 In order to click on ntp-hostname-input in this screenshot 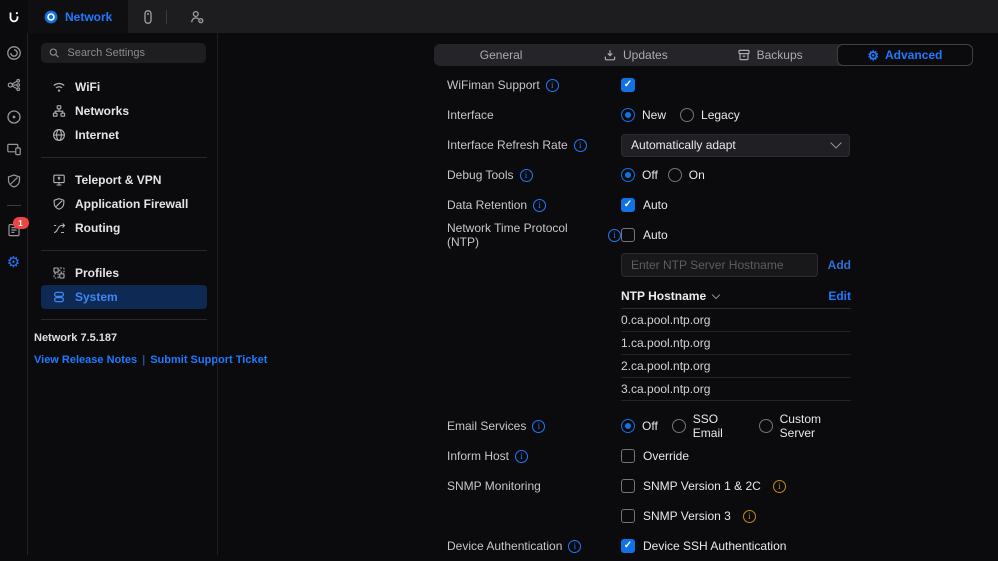, I will do `click(719, 265)`.